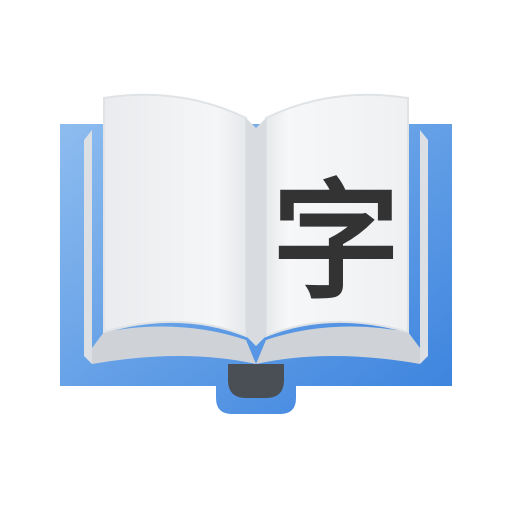 This screenshot has width=512, height=512. Describe the element at coordinates (424, 247) in the screenshot. I see `right-page-edge` at that location.